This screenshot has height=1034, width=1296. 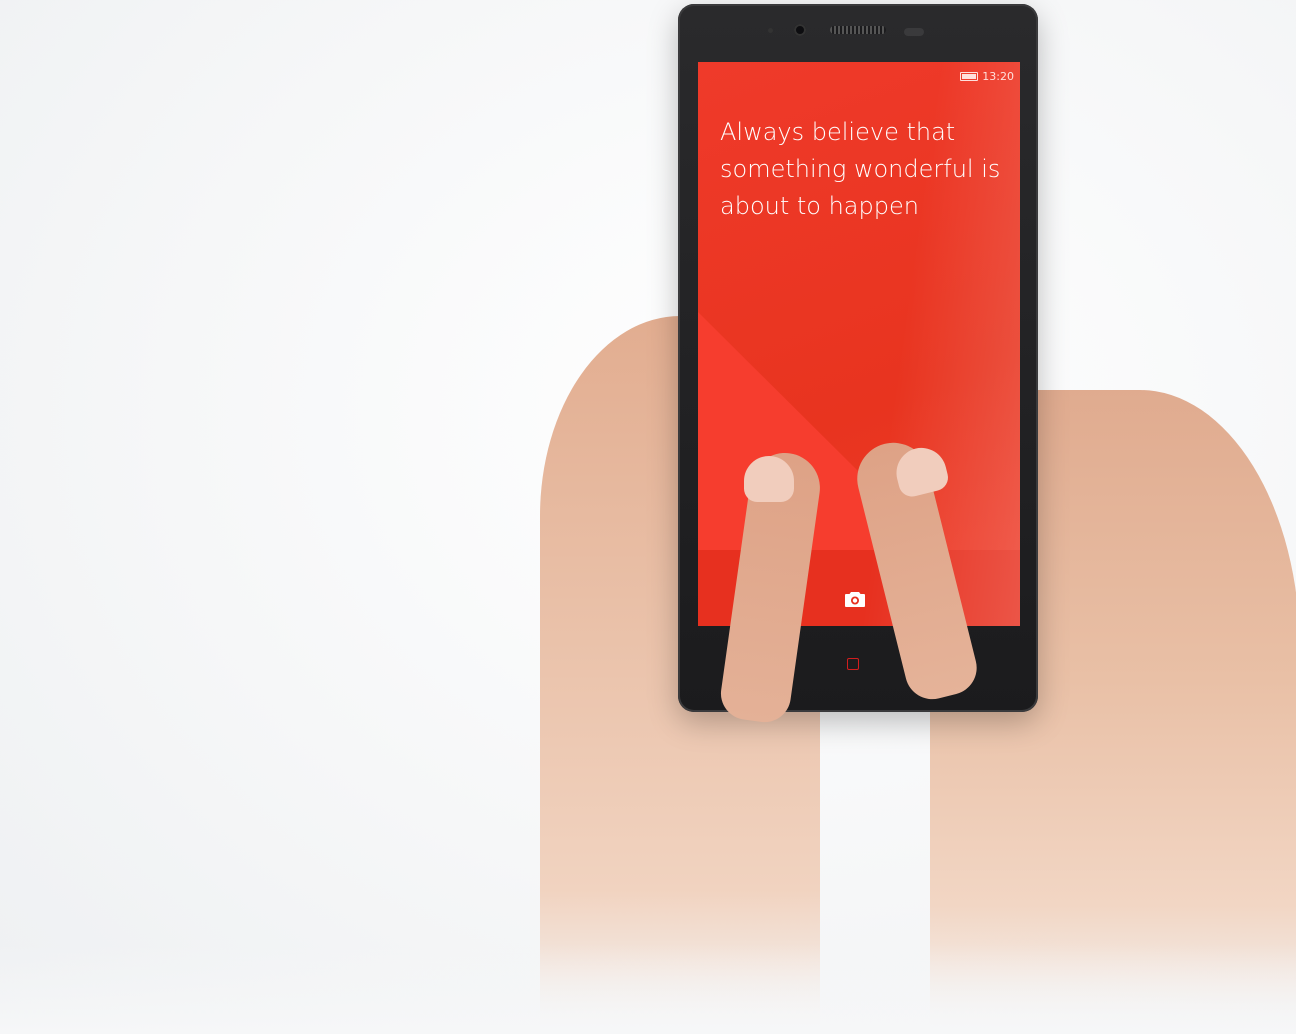 What do you see at coordinates (800, 30) in the screenshot?
I see `front-camera` at bounding box center [800, 30].